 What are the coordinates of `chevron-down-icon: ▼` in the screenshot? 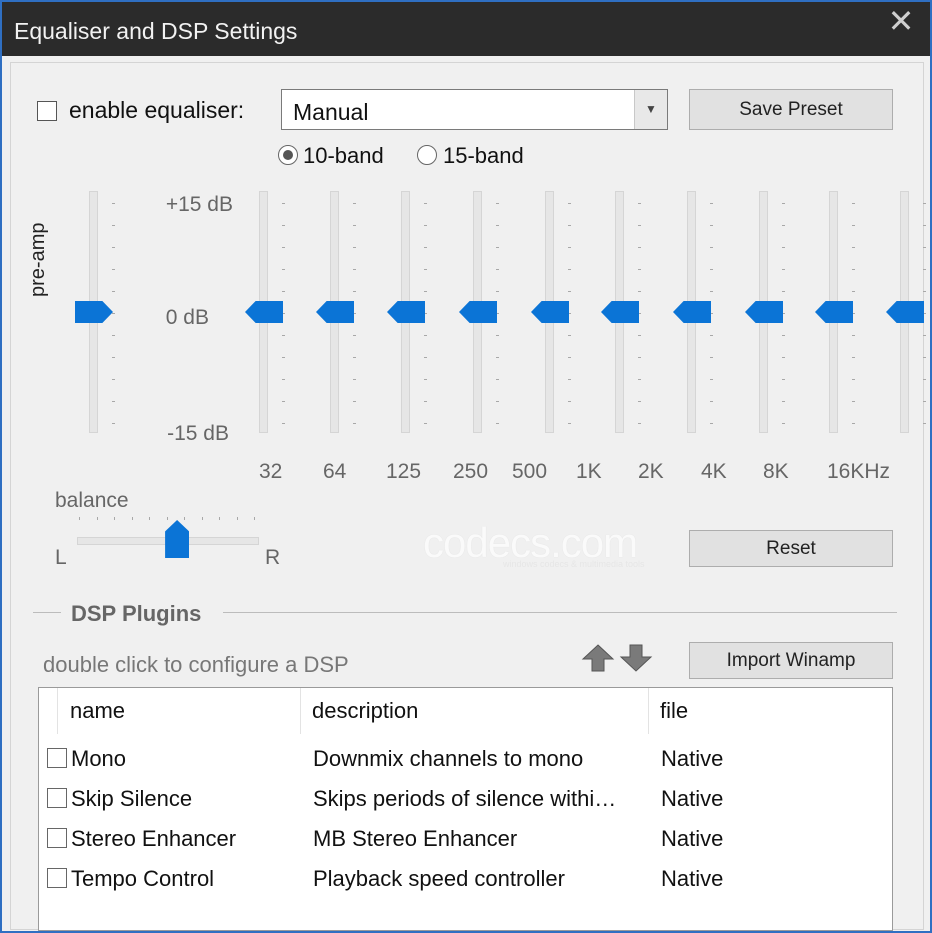 It's located at (650, 109).